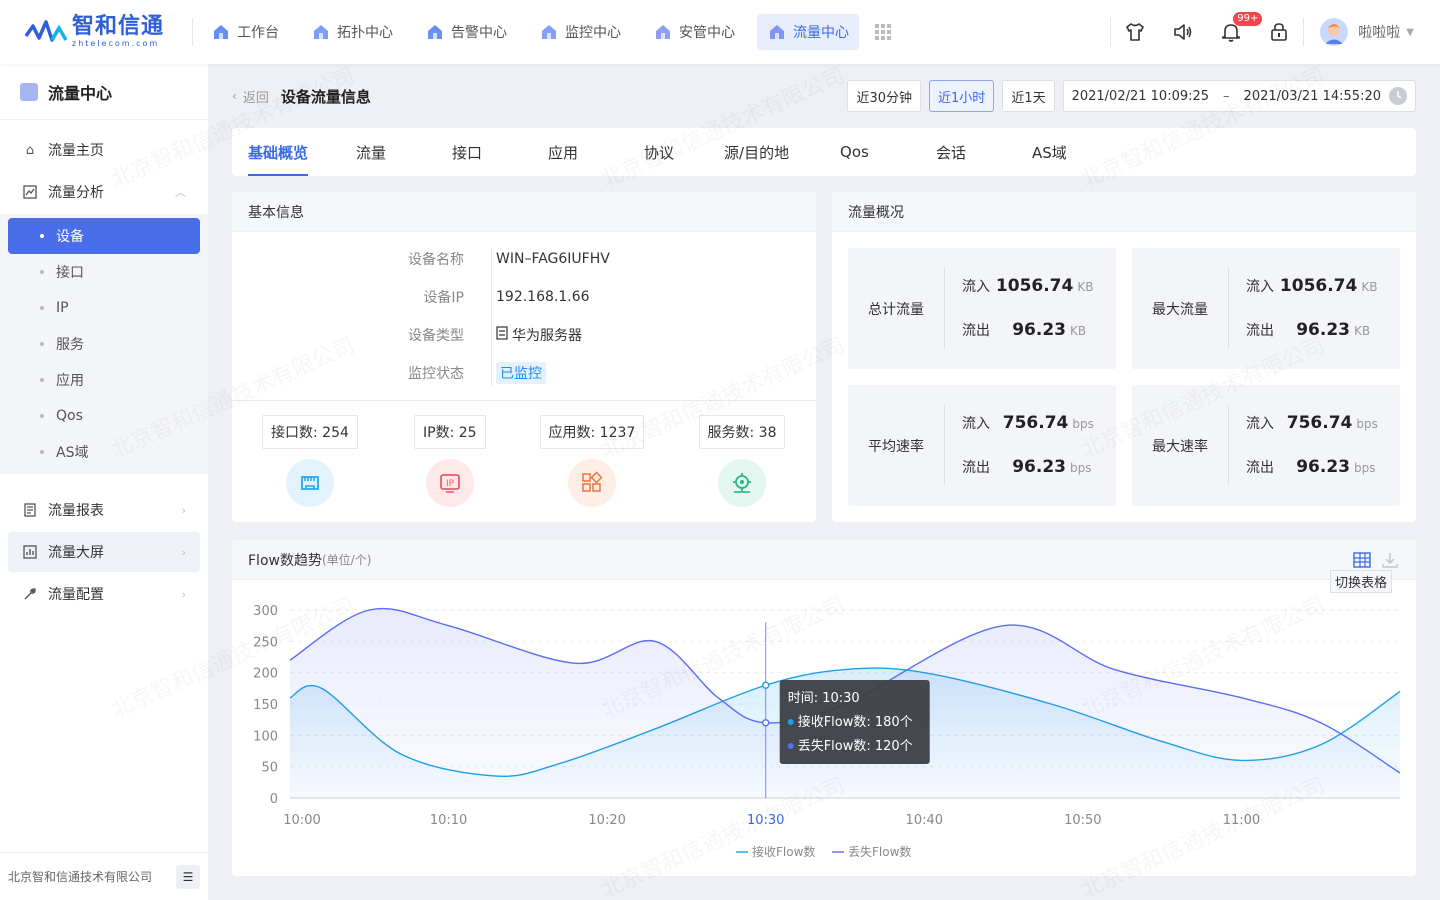 Image resolution: width=1440 pixels, height=900 pixels. Describe the element at coordinates (450, 432) in the screenshot. I see `stat-label: IP数: 25` at that location.